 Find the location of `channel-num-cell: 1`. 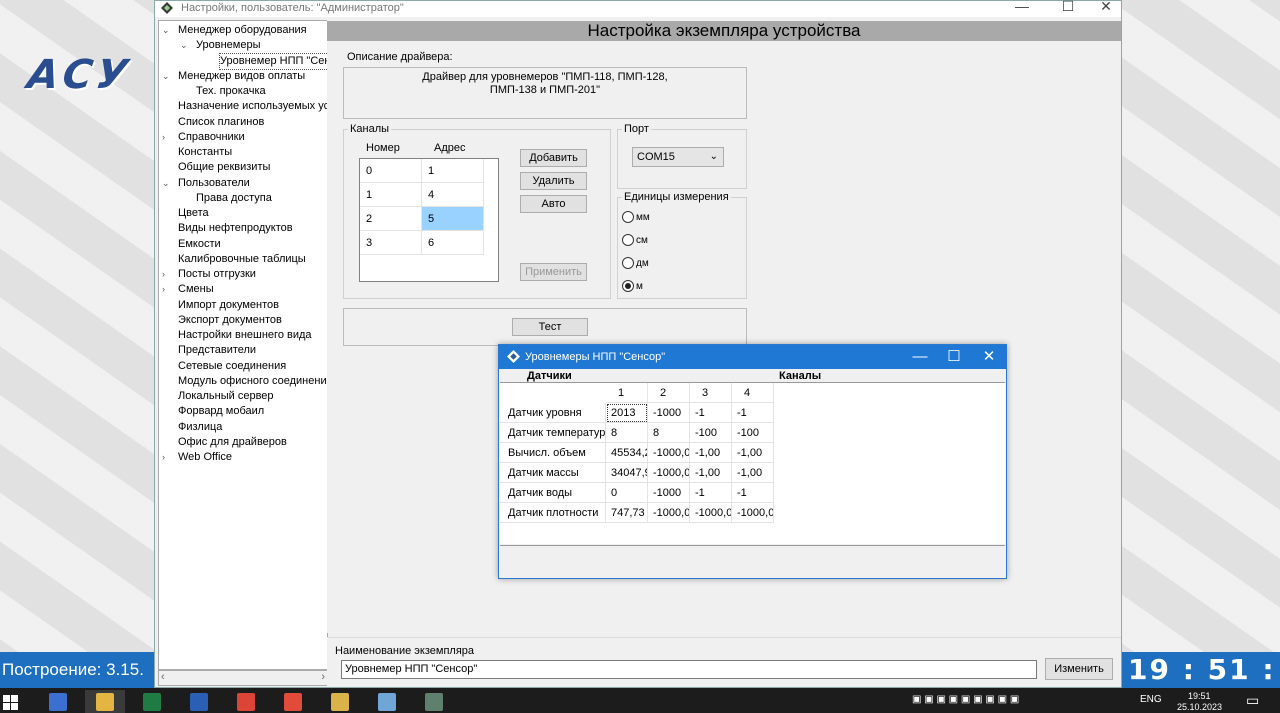

channel-num-cell: 1 is located at coordinates (391, 195).